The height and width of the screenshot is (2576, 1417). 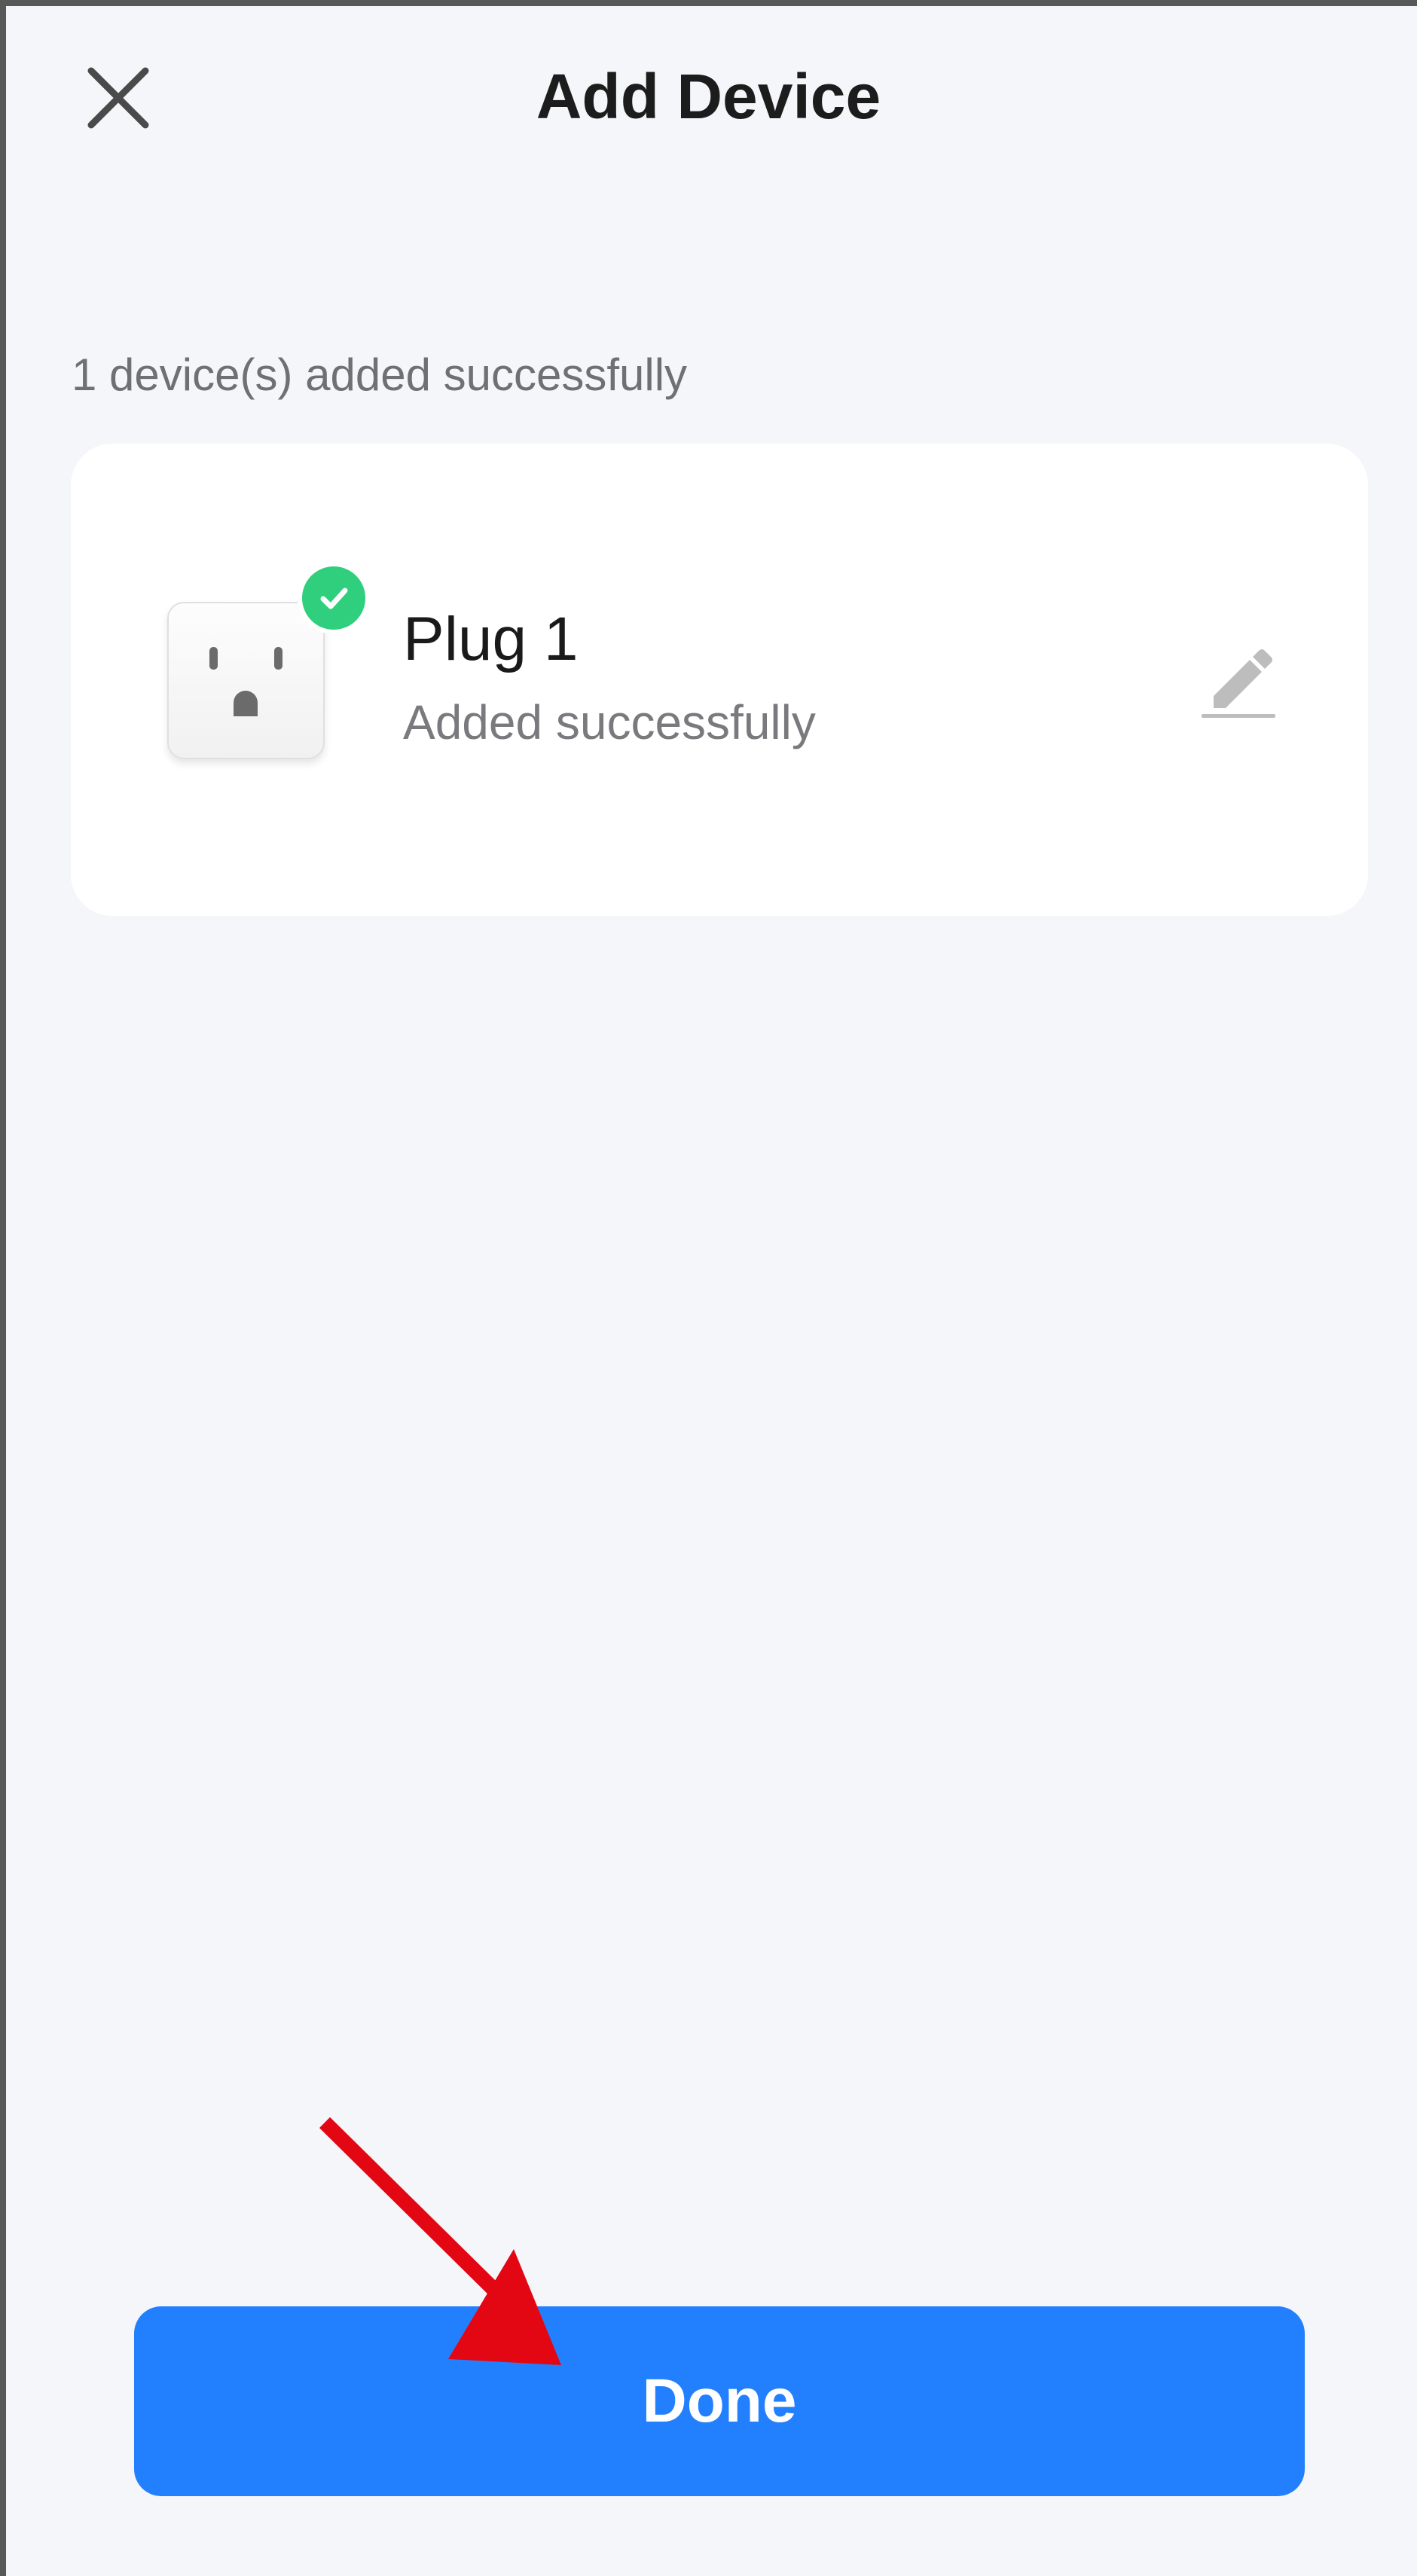 I want to click on device-status: Added successfully, so click(x=609, y=722).